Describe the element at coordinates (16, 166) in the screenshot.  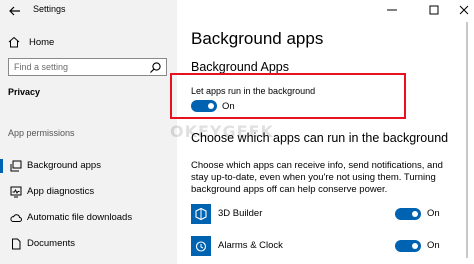
I see `background-apps-icon` at that location.